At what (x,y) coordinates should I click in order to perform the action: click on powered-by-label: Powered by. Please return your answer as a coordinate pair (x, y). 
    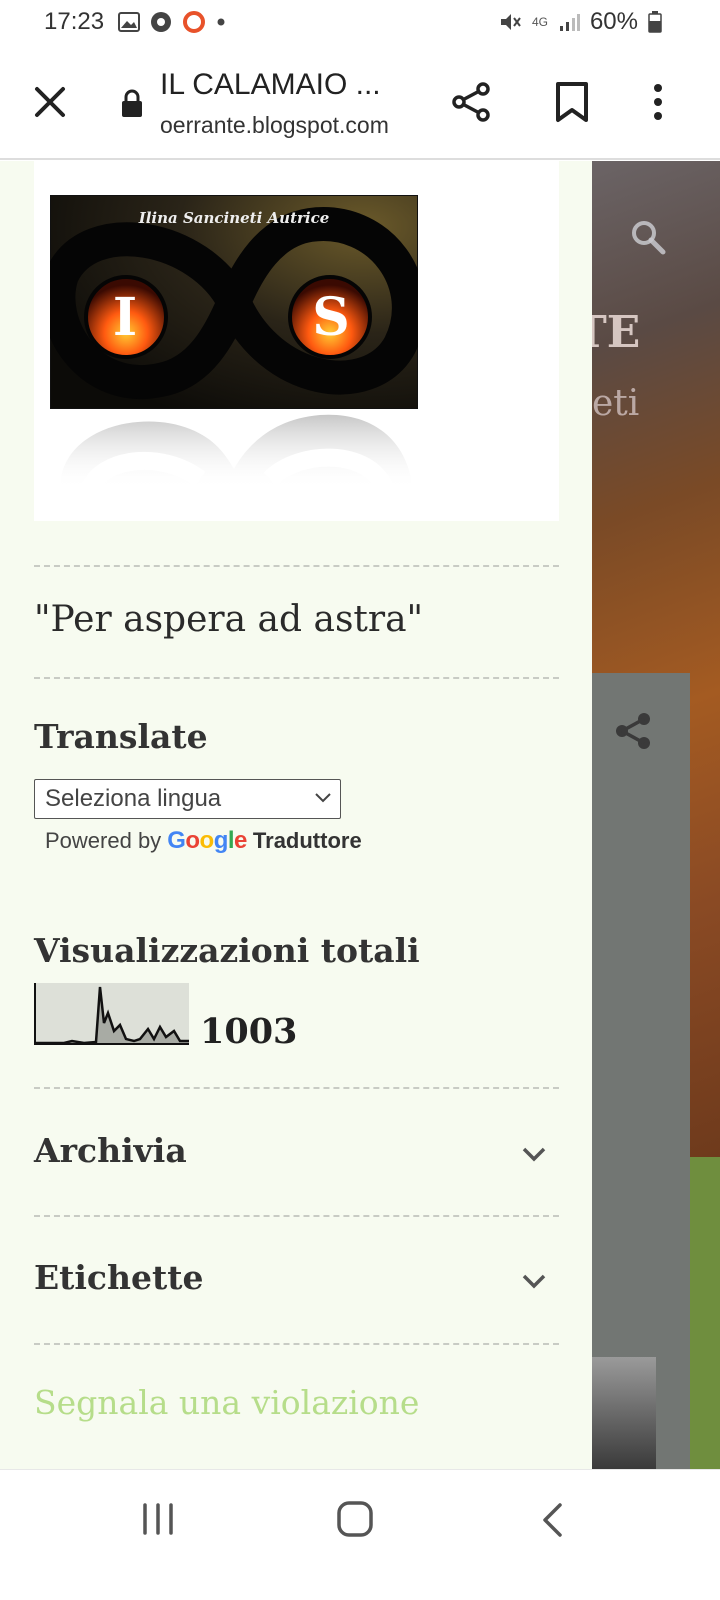
    Looking at the image, I should click on (103, 840).